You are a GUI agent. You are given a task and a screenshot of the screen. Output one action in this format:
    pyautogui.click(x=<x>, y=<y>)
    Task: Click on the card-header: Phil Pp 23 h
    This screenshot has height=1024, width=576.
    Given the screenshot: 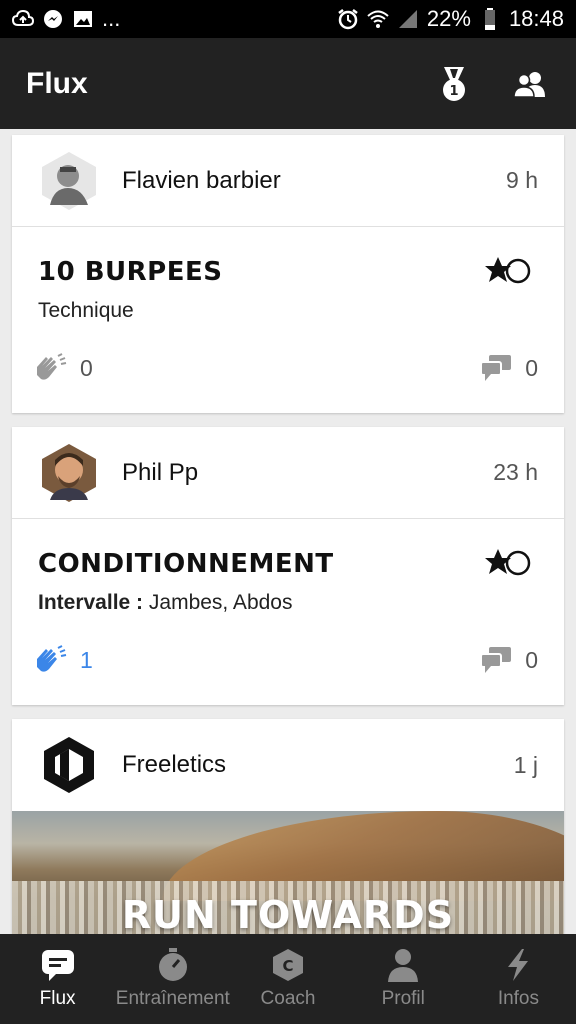 What is the action you would take?
    pyautogui.click(x=288, y=473)
    